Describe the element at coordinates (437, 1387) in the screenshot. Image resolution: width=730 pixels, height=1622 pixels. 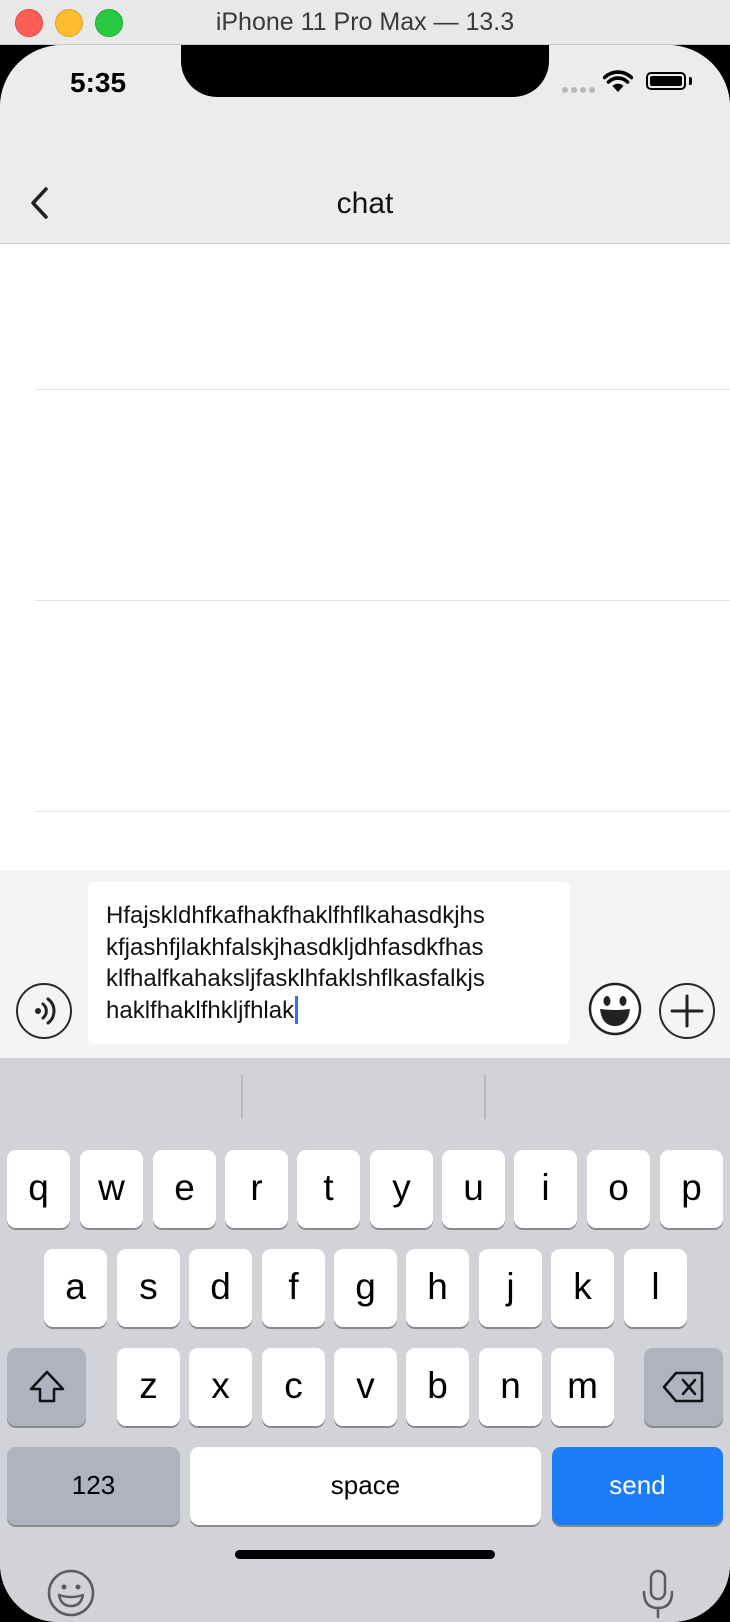
I see `key-b: b` at that location.